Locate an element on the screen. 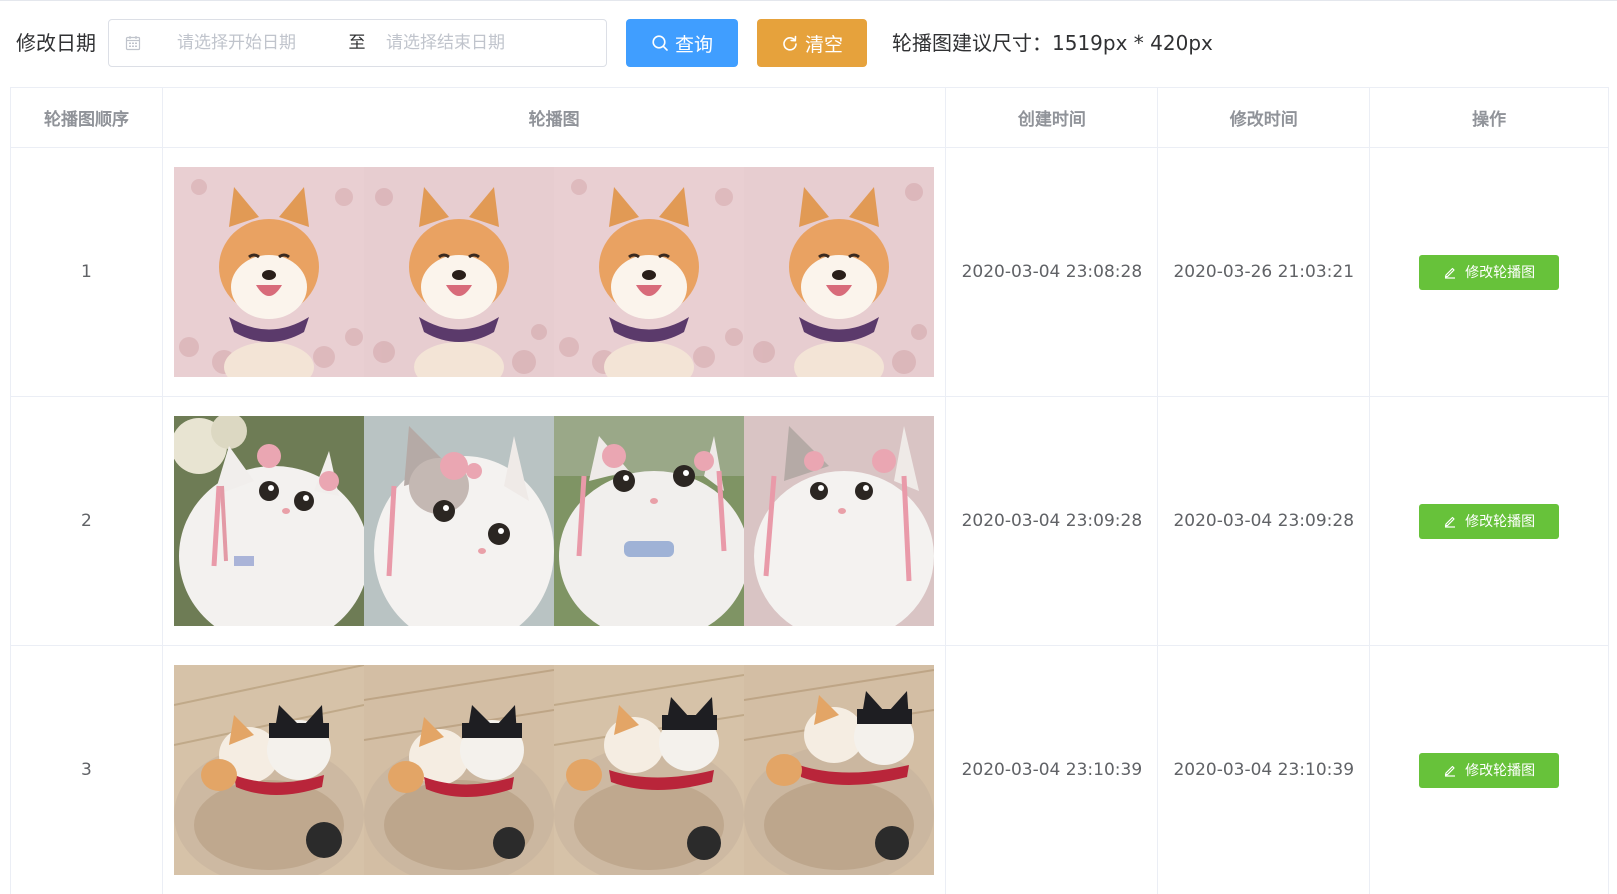  order-cell: 1 is located at coordinates (87, 272).